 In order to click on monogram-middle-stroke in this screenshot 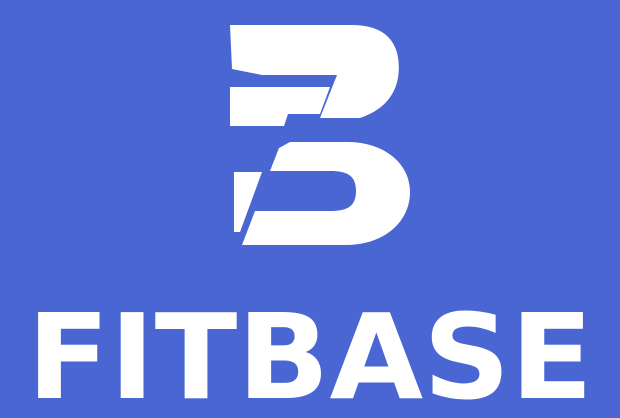, I will do `click(280, 106)`.